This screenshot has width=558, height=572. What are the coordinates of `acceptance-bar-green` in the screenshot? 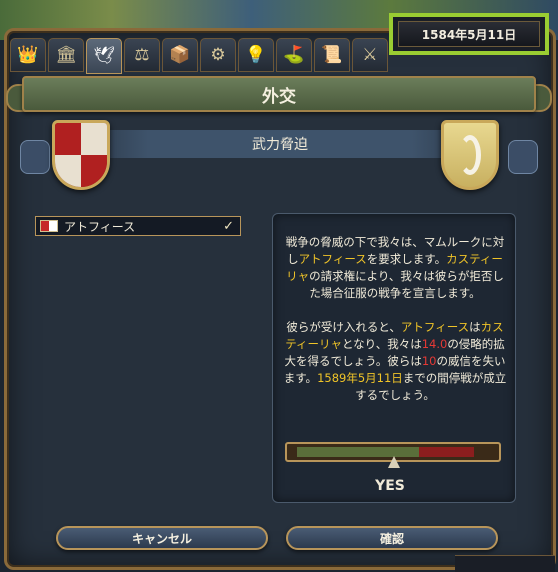 It's located at (358, 452).